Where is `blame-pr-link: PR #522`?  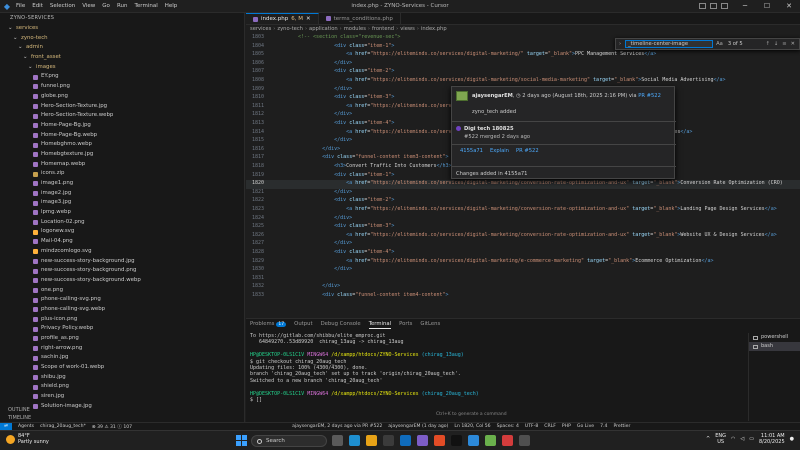
blame-pr-link: PR #522 is located at coordinates (649, 96).